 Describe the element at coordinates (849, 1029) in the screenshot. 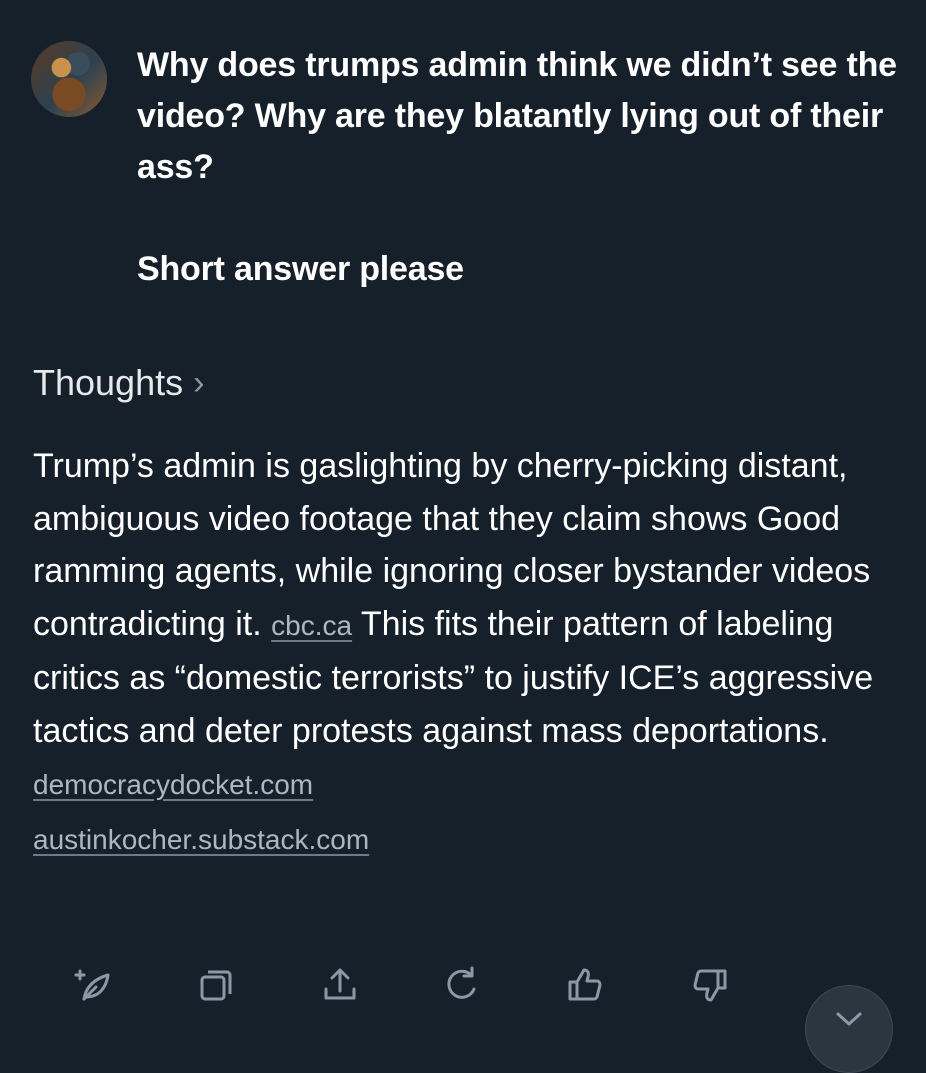

I see `scroll-down-button` at that location.